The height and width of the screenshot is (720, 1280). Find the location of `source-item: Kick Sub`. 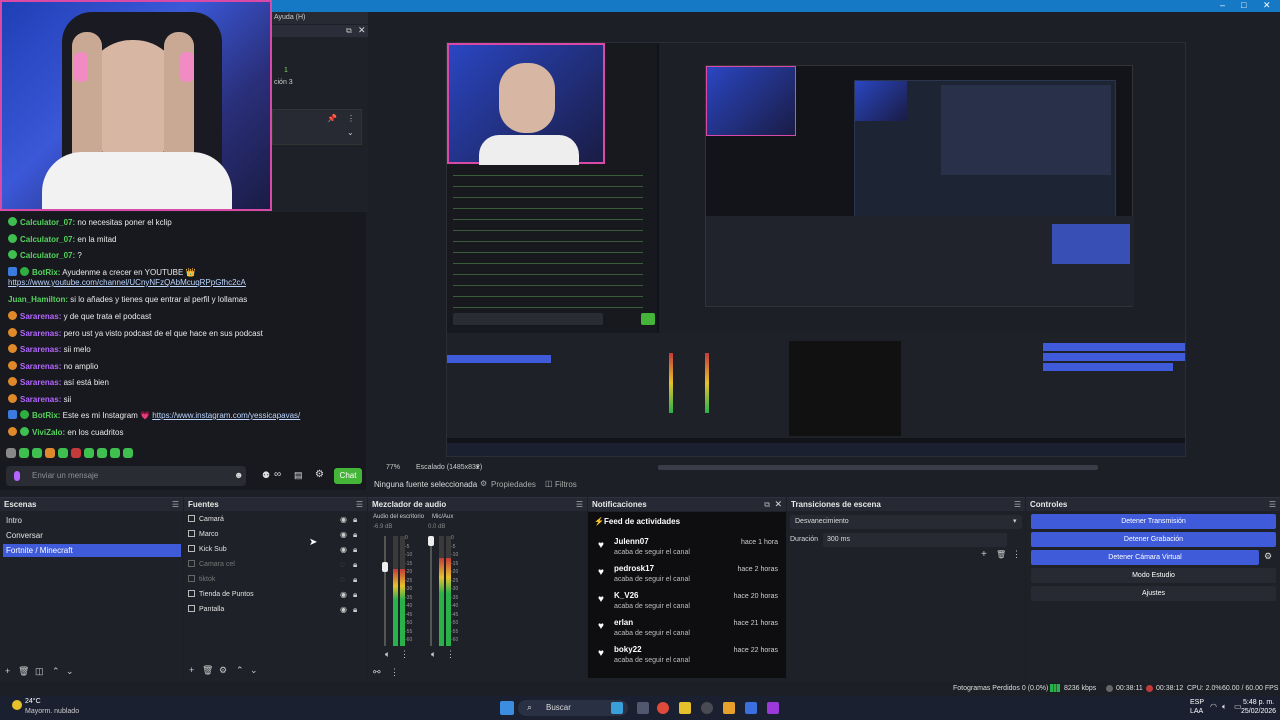

source-item: Kick Sub is located at coordinates (207, 549).